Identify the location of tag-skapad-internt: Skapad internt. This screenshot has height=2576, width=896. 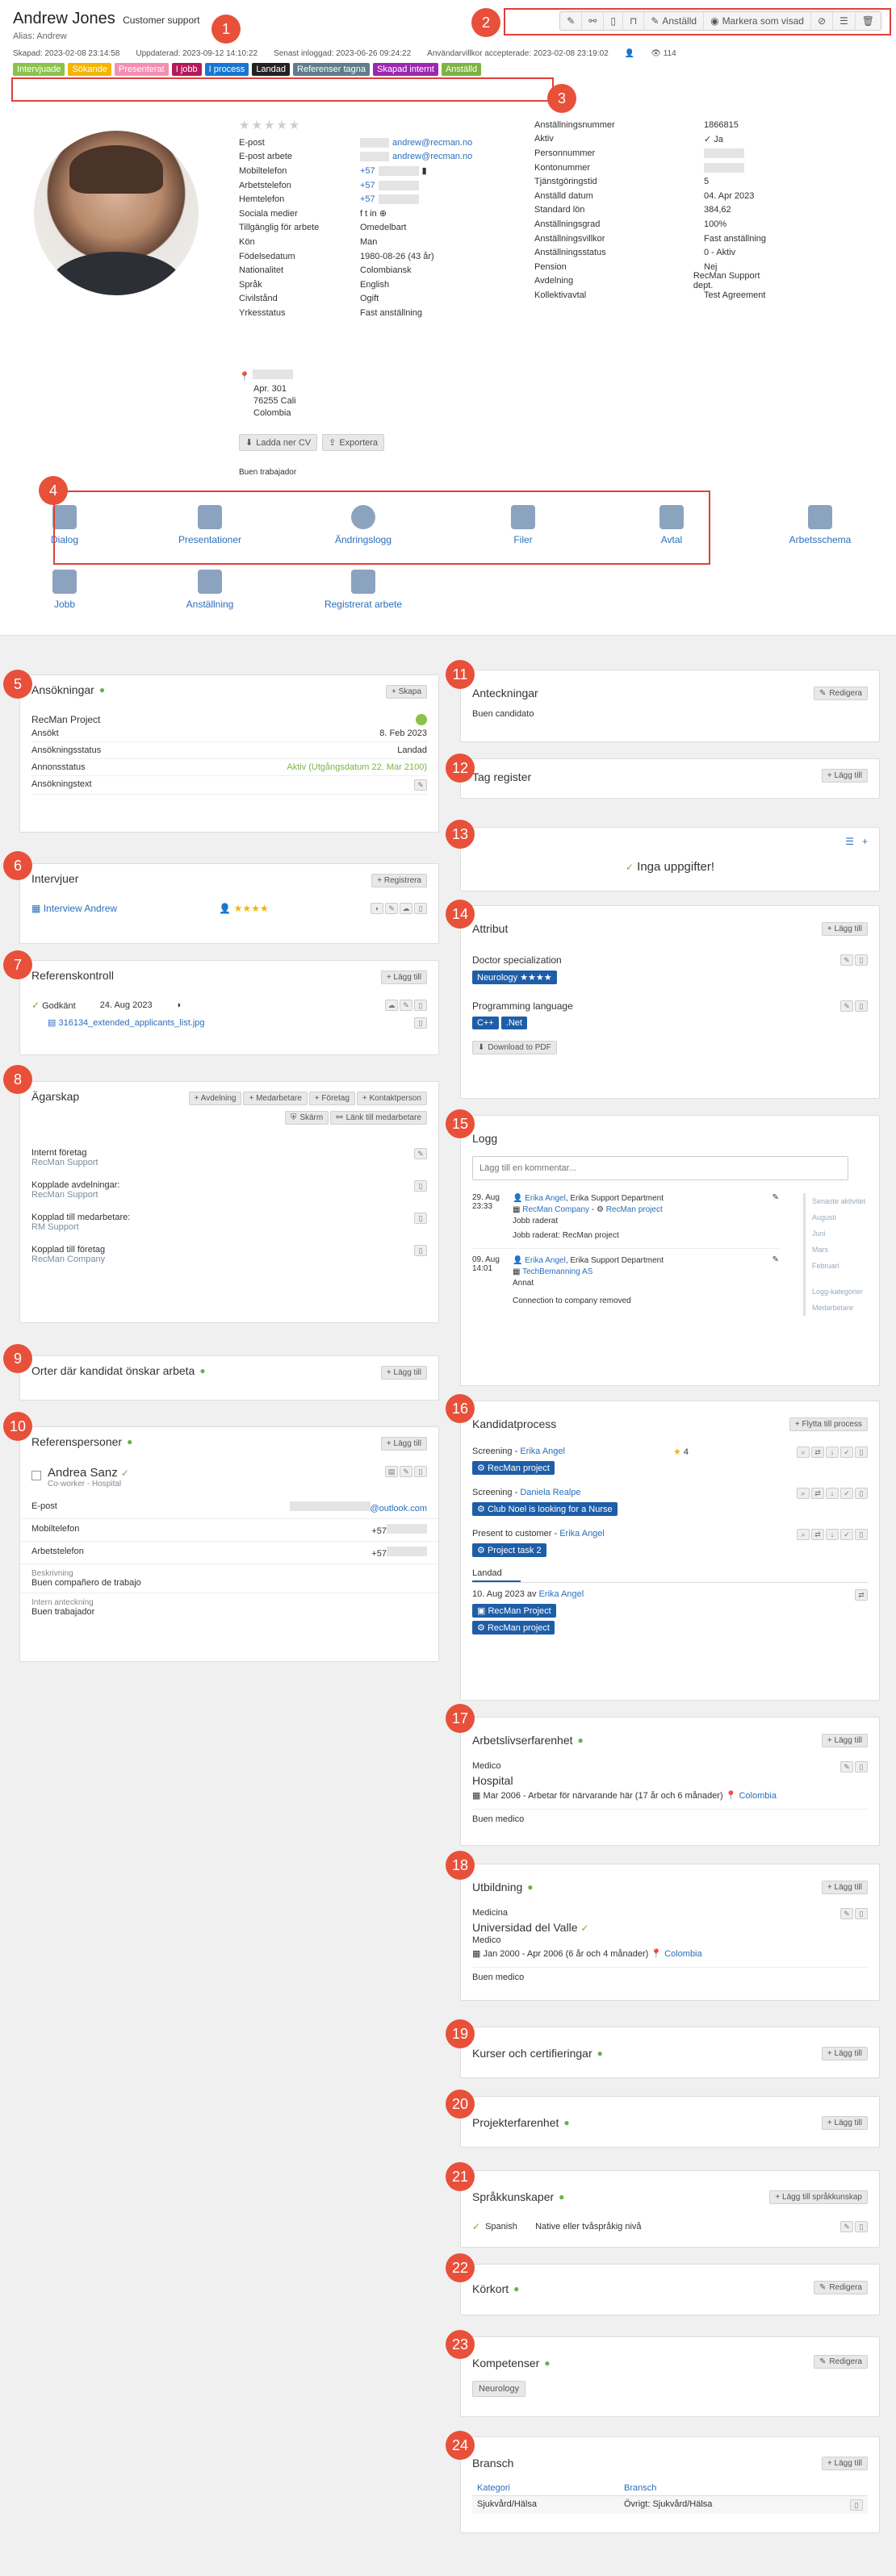
(405, 69).